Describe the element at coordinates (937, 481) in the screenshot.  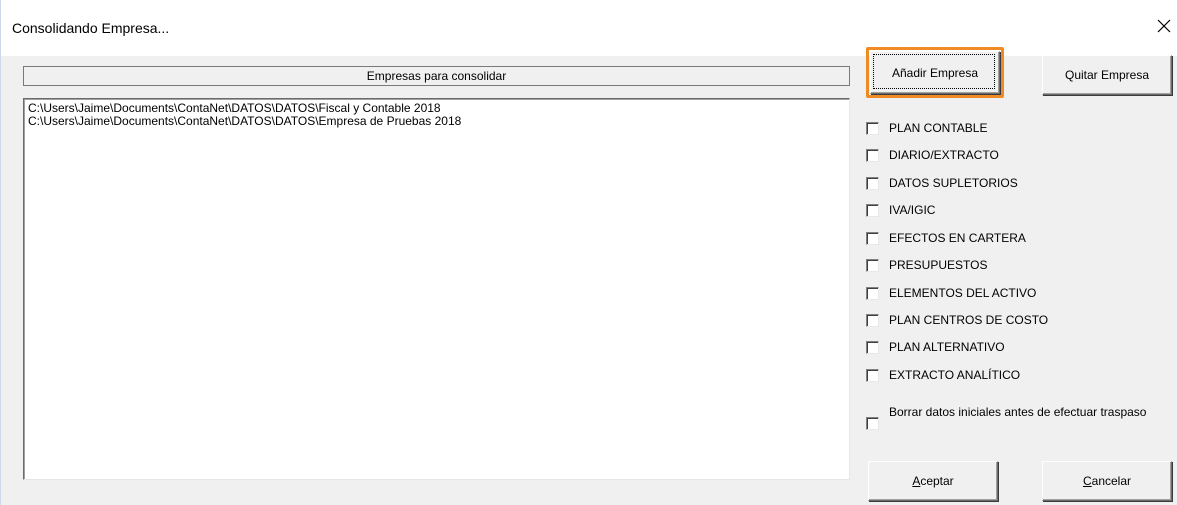
I see `accept-label-rest: ceptar` at that location.